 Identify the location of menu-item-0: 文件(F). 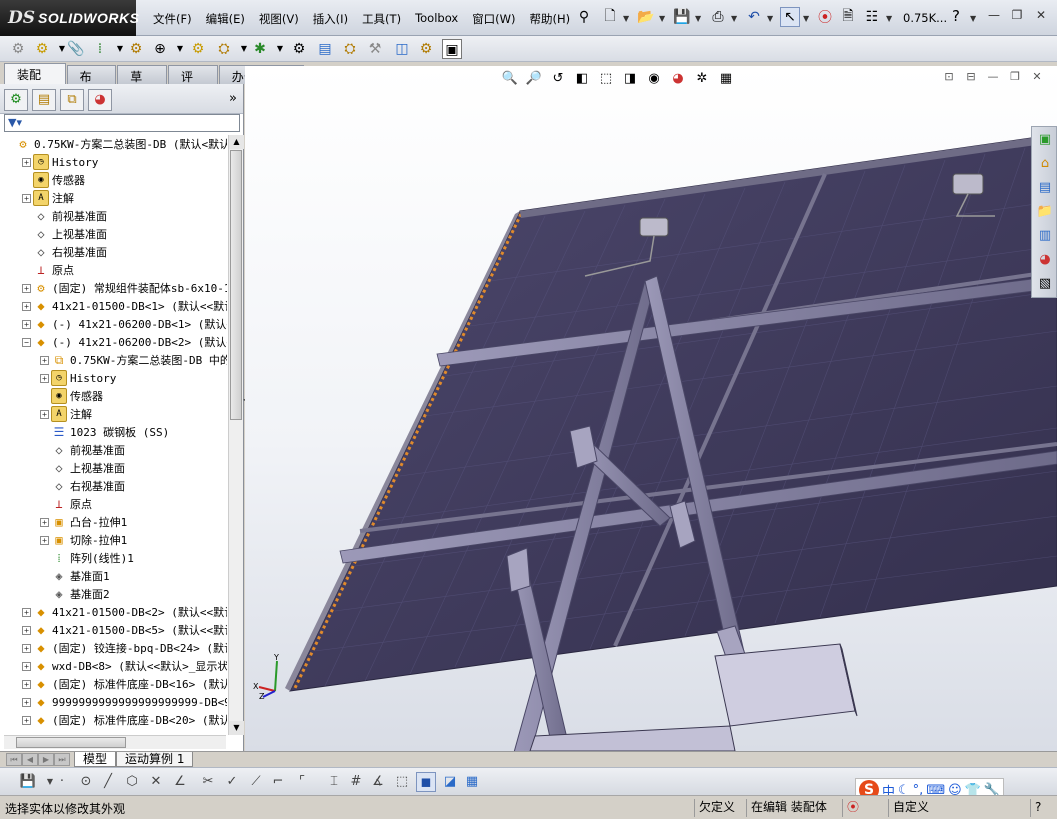
(172, 19).